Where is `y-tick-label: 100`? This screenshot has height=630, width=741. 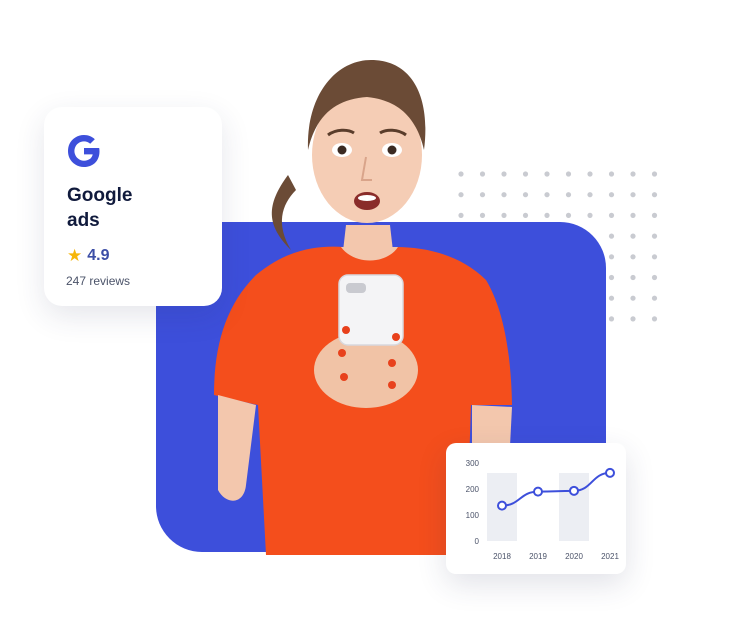 y-tick-label: 100 is located at coordinates (473, 515).